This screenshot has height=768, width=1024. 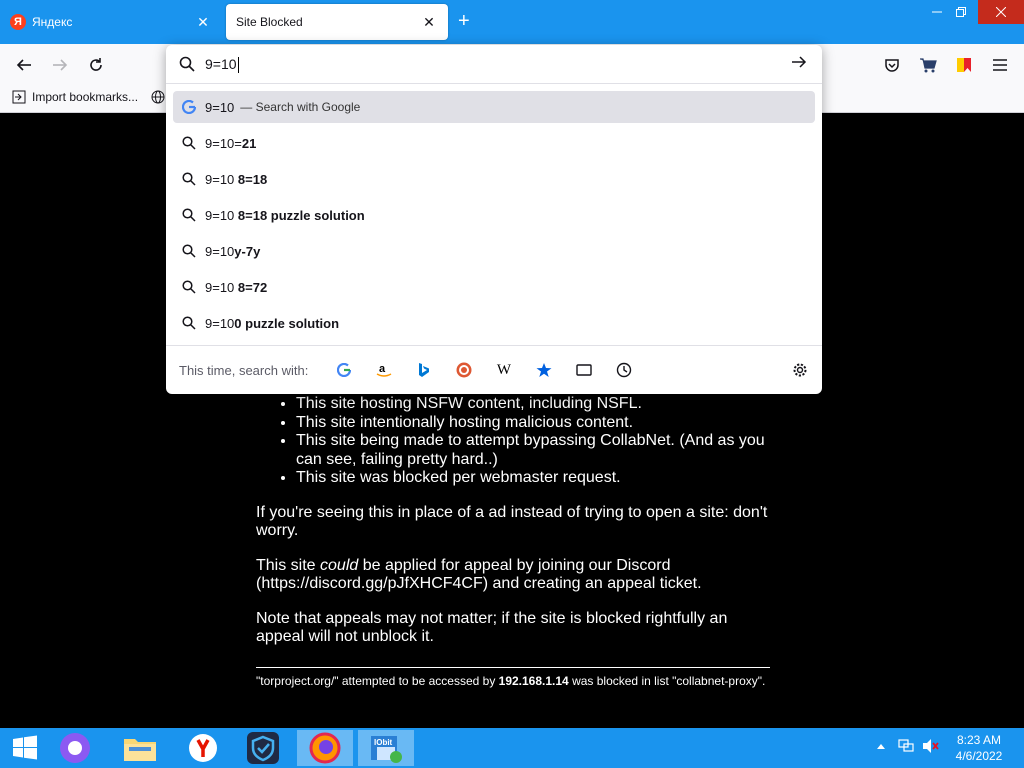 I want to click on cart-button, so click(x=928, y=65).